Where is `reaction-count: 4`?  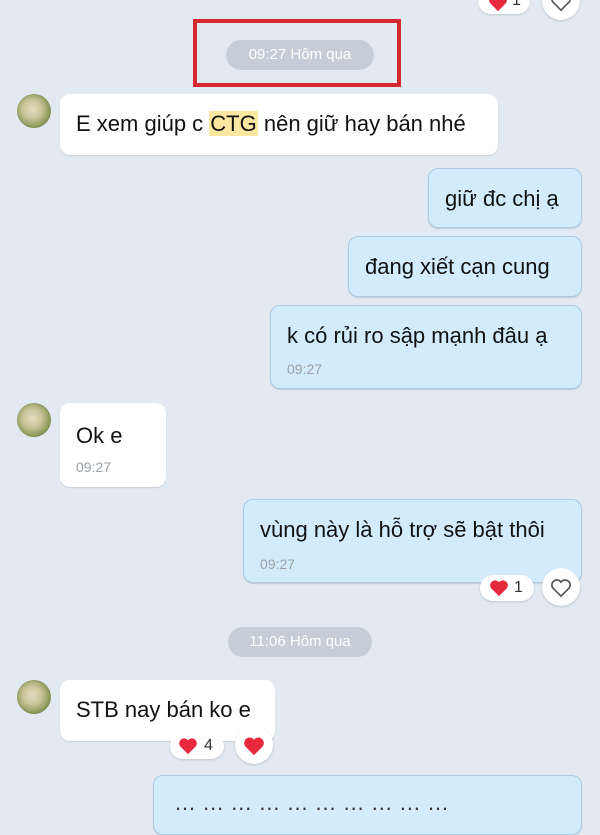 reaction-count: 4 is located at coordinates (208, 745).